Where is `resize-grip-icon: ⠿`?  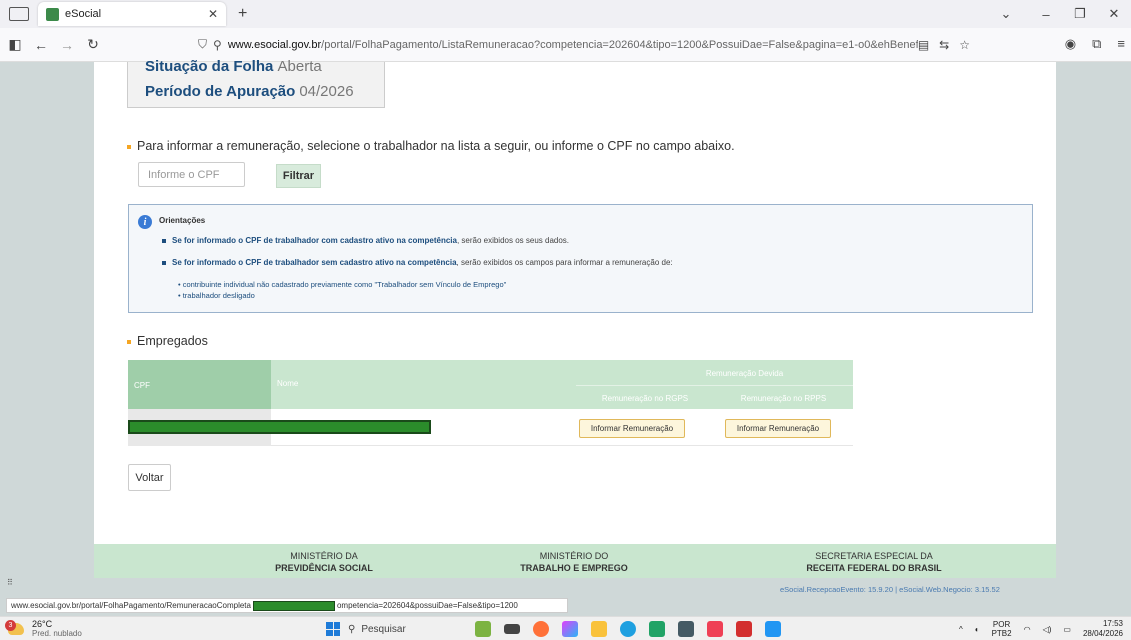 resize-grip-icon: ⠿ is located at coordinates (10, 582).